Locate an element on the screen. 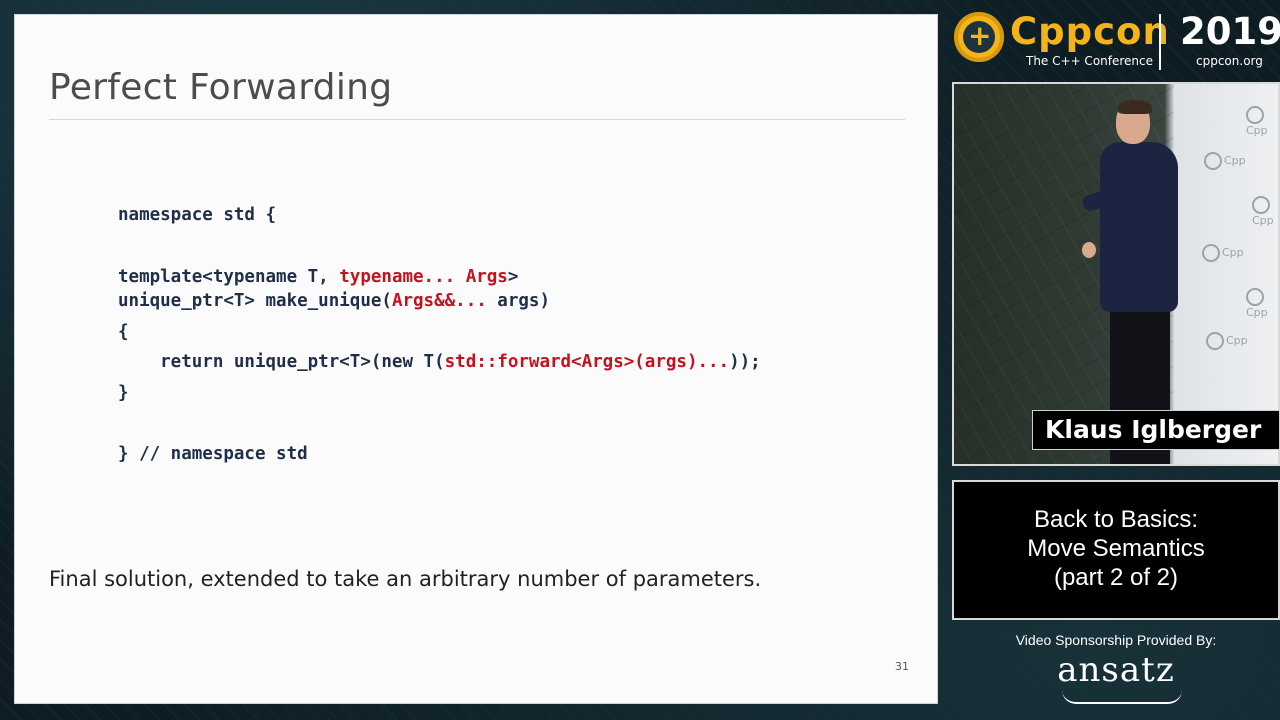 This screenshot has height=720, width=1280. speaker-video: Cpp Cpp Cpp Cpp Cpp Cpp is located at coordinates (1116, 274).